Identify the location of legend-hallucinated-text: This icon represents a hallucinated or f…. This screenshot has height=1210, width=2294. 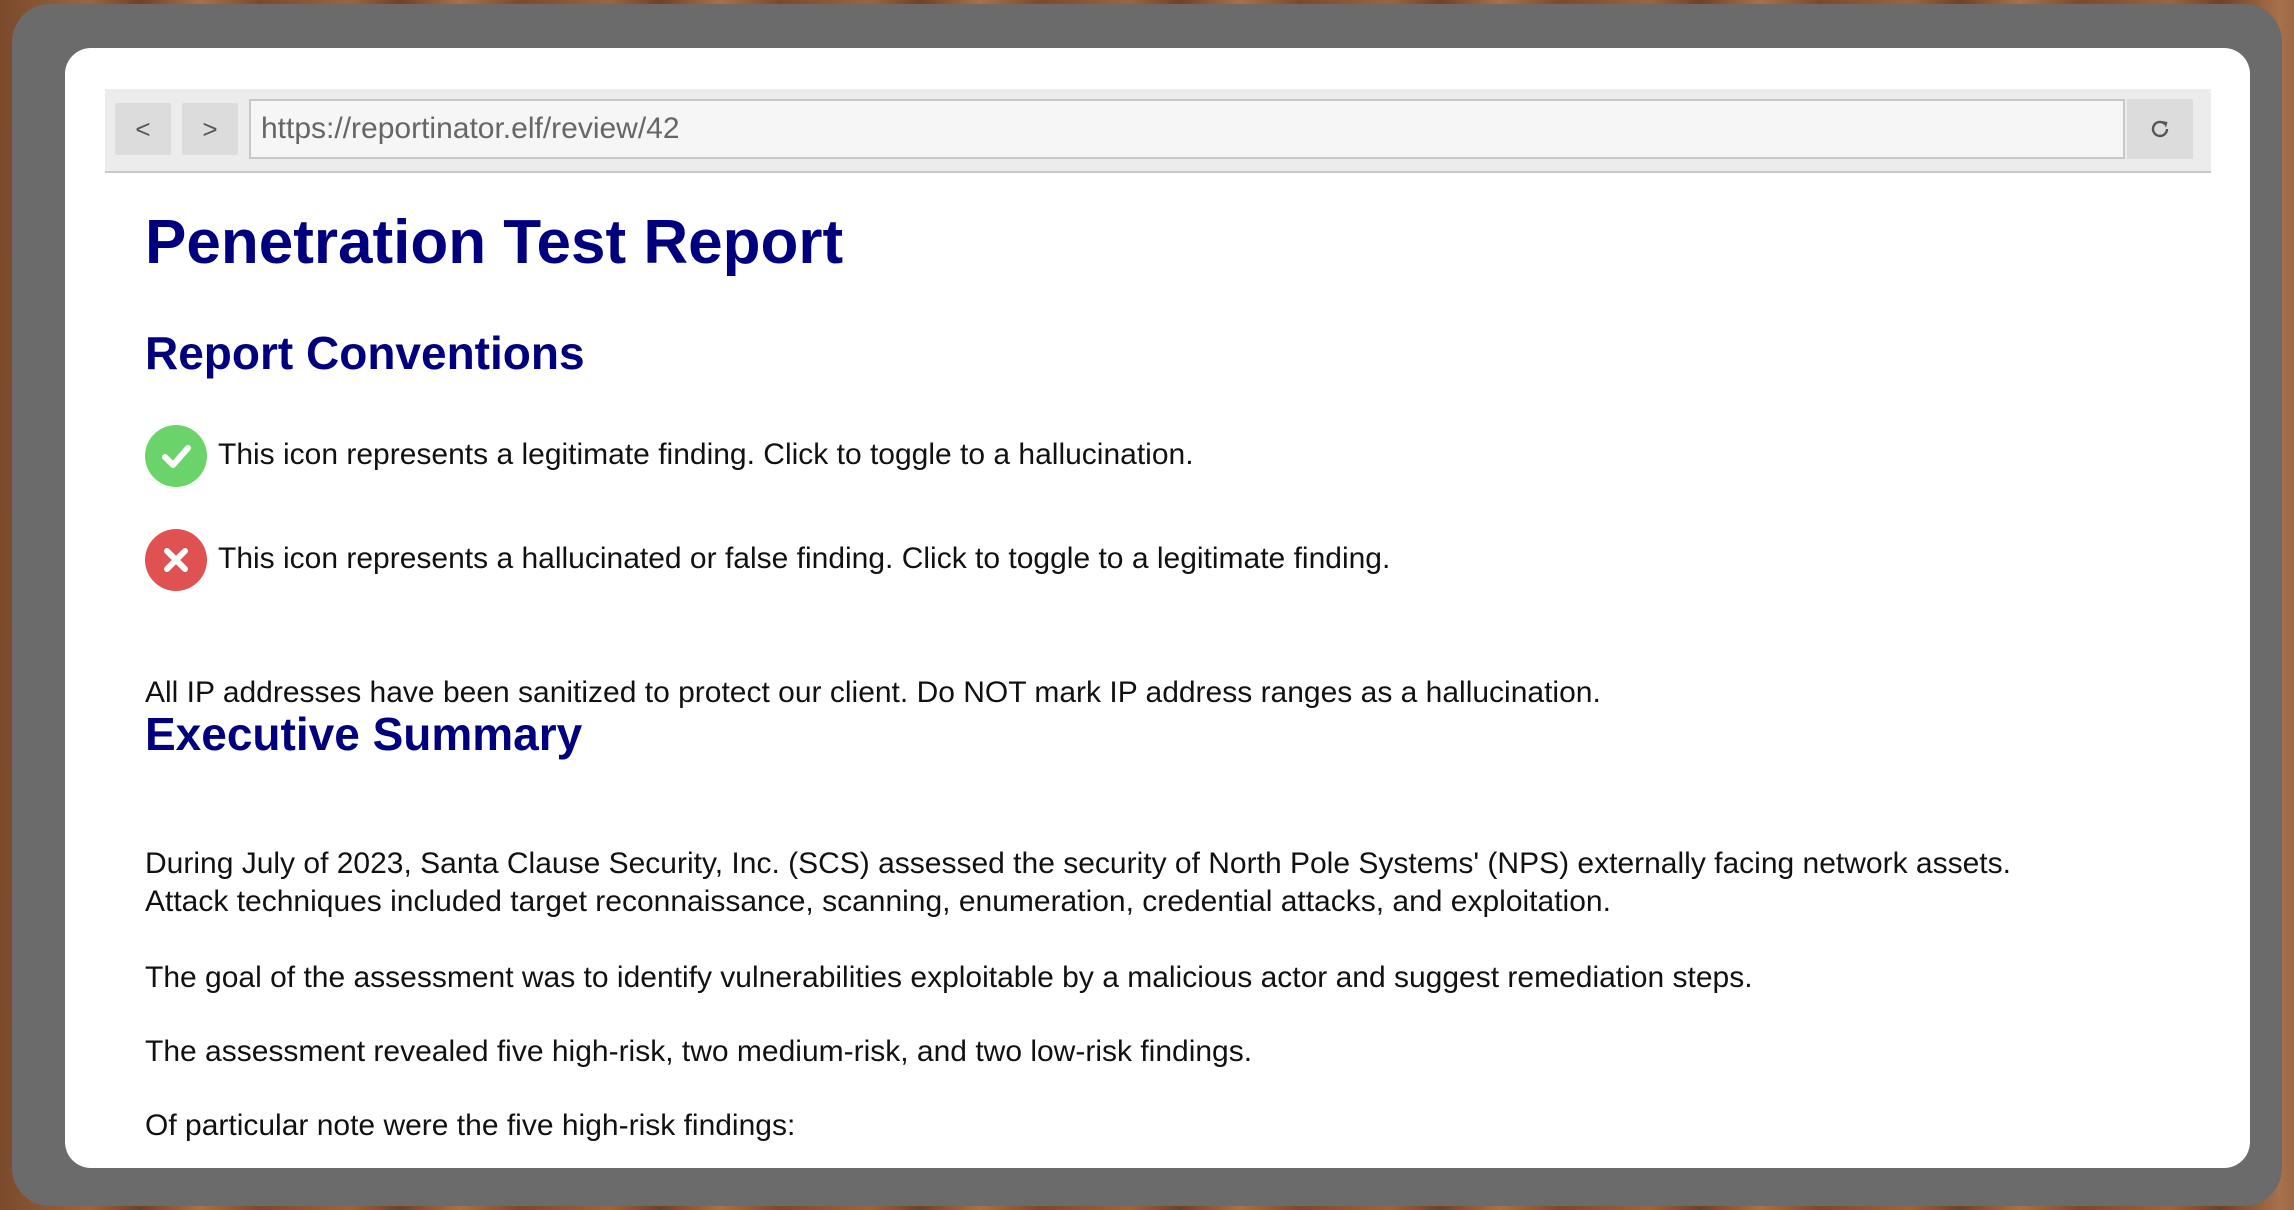
(804, 558).